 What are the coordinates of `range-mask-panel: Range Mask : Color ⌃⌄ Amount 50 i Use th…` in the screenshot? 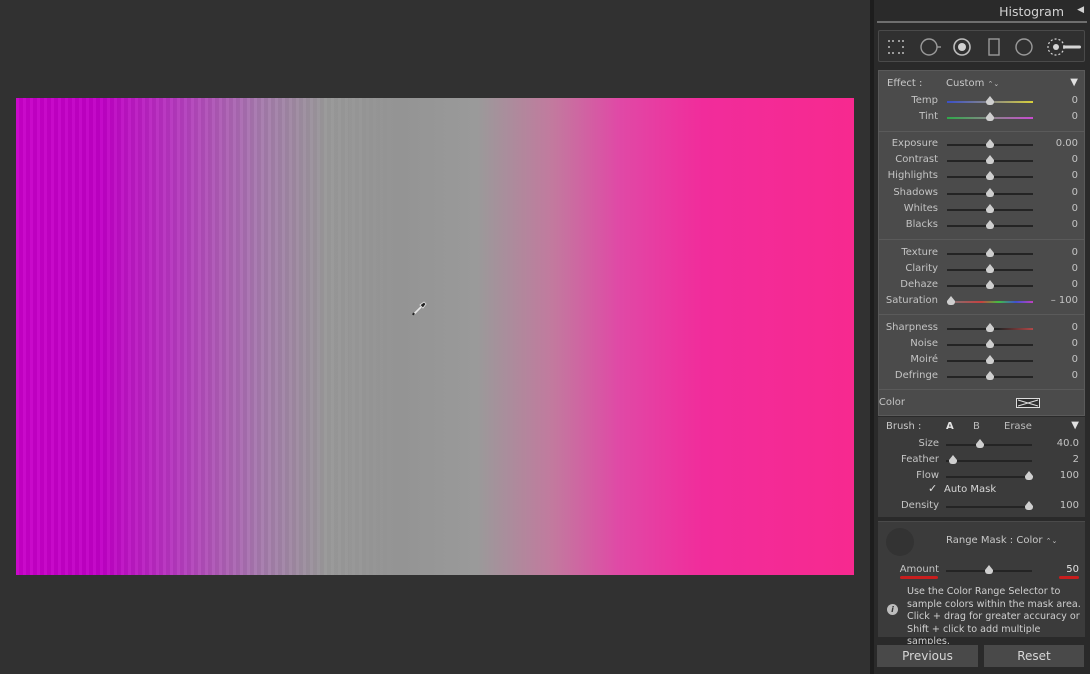 It's located at (981, 584).